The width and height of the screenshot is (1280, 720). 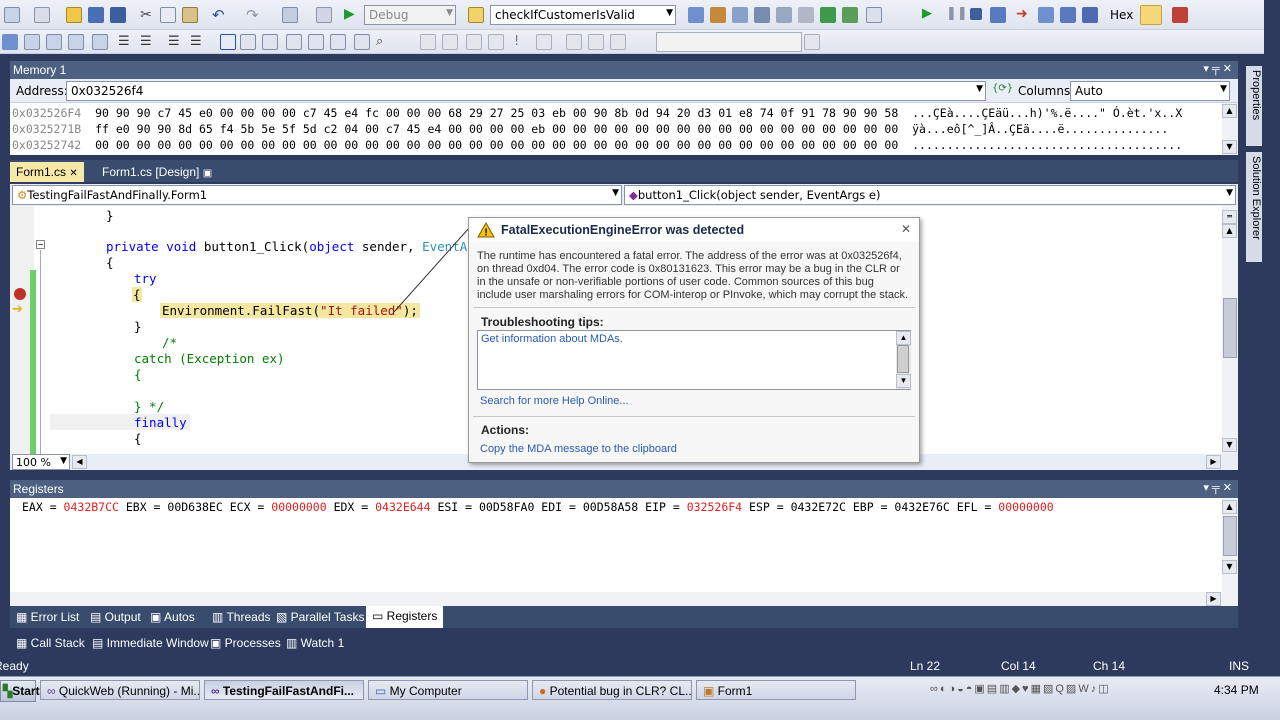 What do you see at coordinates (450, 42) in the screenshot?
I see `table-icon` at bounding box center [450, 42].